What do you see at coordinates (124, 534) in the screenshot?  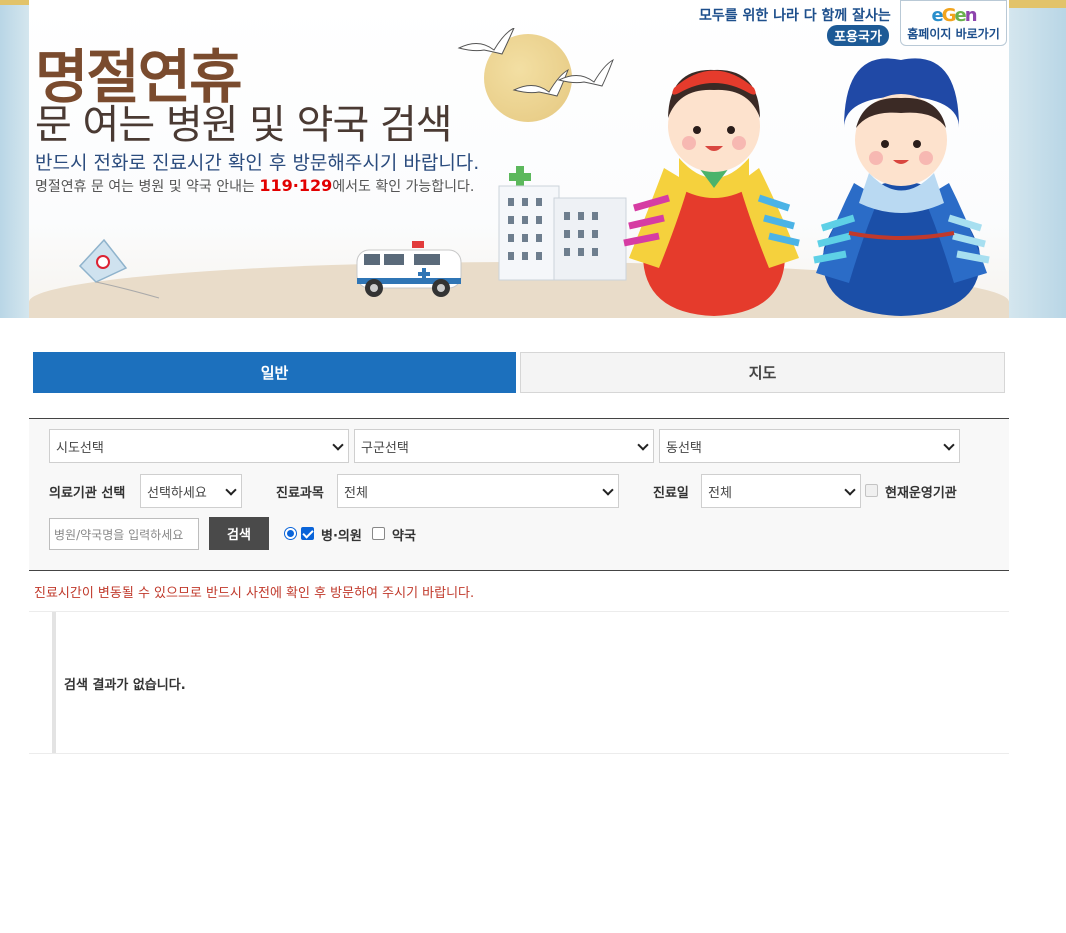 I see `search-input: 병원/약국명을 입력하세요` at bounding box center [124, 534].